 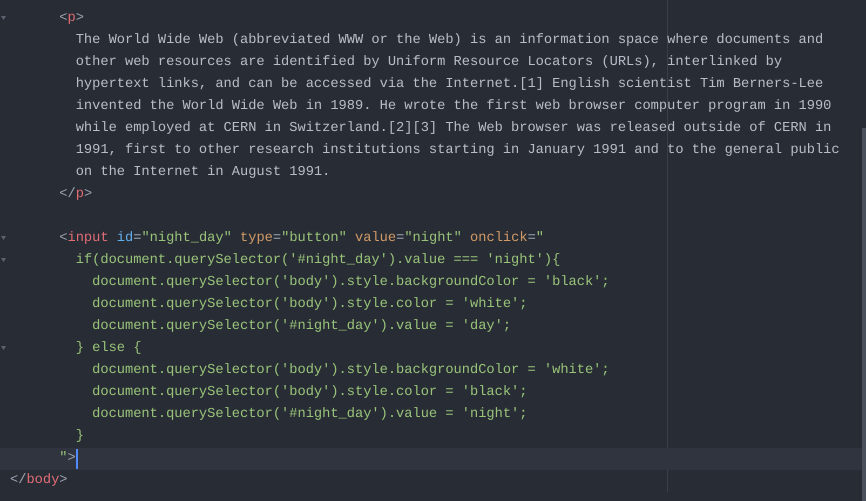 What do you see at coordinates (75, 195) in the screenshot?
I see `code-line: </p>` at bounding box center [75, 195].